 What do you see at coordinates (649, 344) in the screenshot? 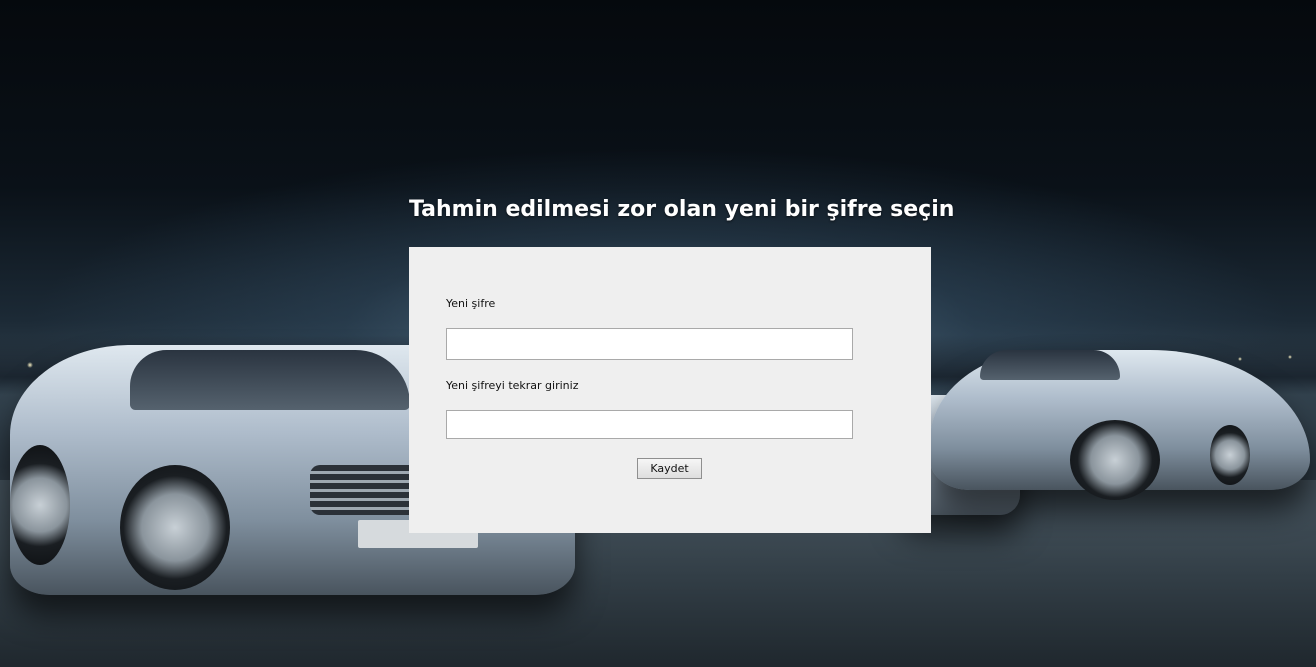
I see `new-password-field` at bounding box center [649, 344].